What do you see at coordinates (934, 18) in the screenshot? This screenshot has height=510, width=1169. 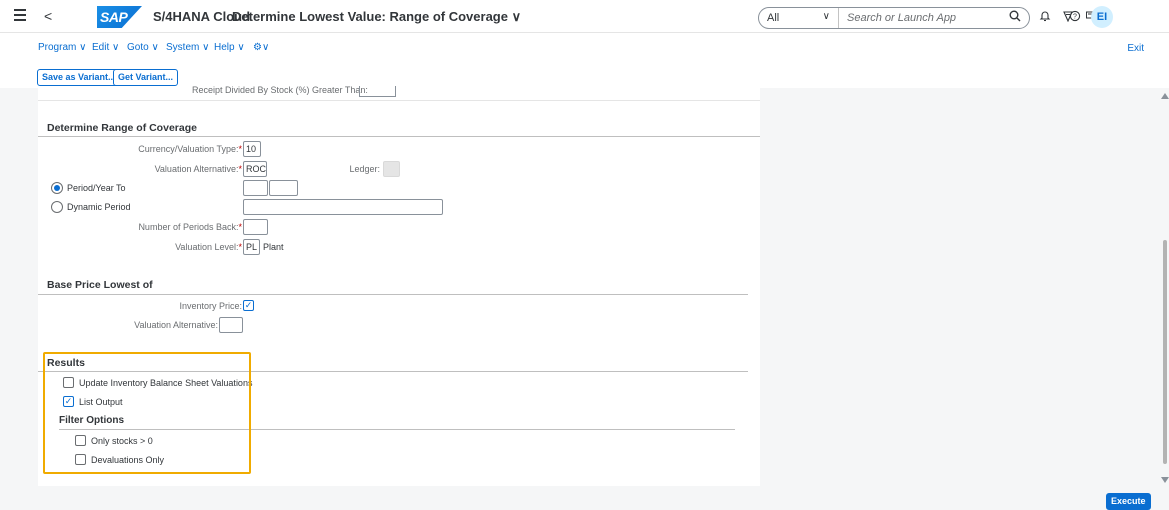 I see `search-input: Search or Launch App` at bounding box center [934, 18].